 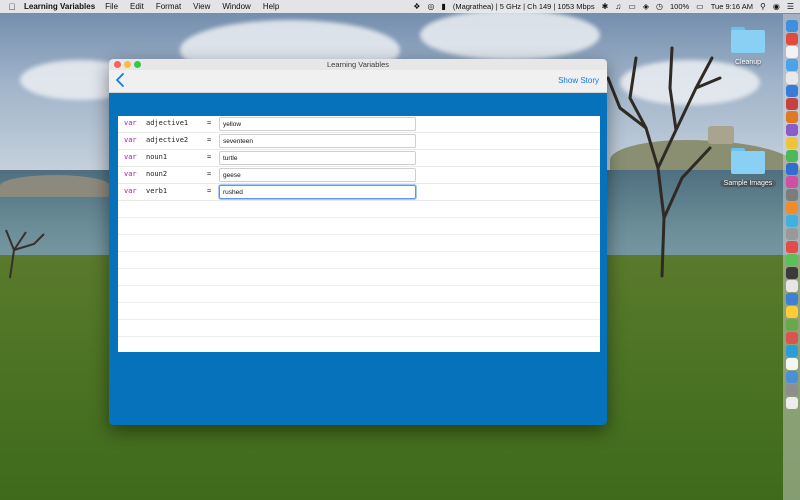 What do you see at coordinates (679, 6) in the screenshot?
I see `battery-percent: 100%` at bounding box center [679, 6].